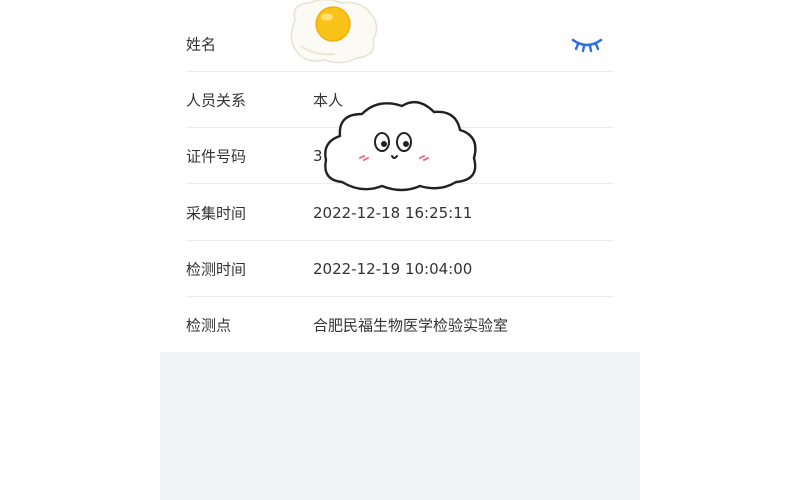 Image resolution: width=800 pixels, height=500 pixels. Describe the element at coordinates (334, 32) in the screenshot. I see `fried-egg-sticker` at that location.